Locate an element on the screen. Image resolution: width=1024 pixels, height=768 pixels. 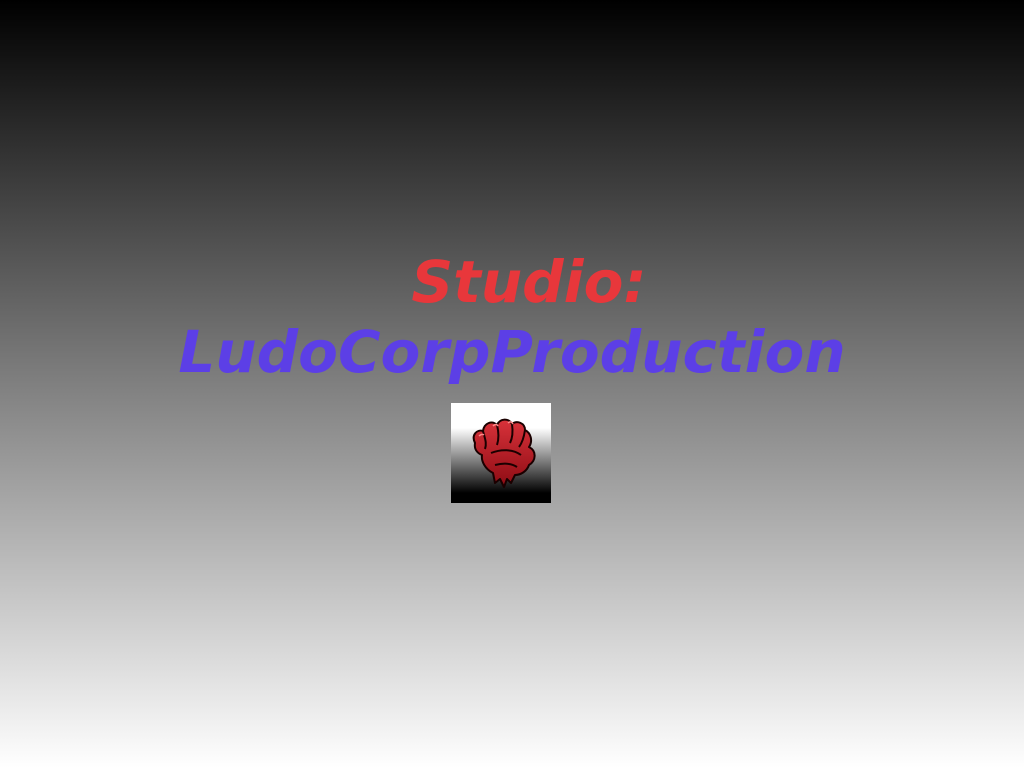
studio-name: LudoCorpProduction is located at coordinates (512, 352).